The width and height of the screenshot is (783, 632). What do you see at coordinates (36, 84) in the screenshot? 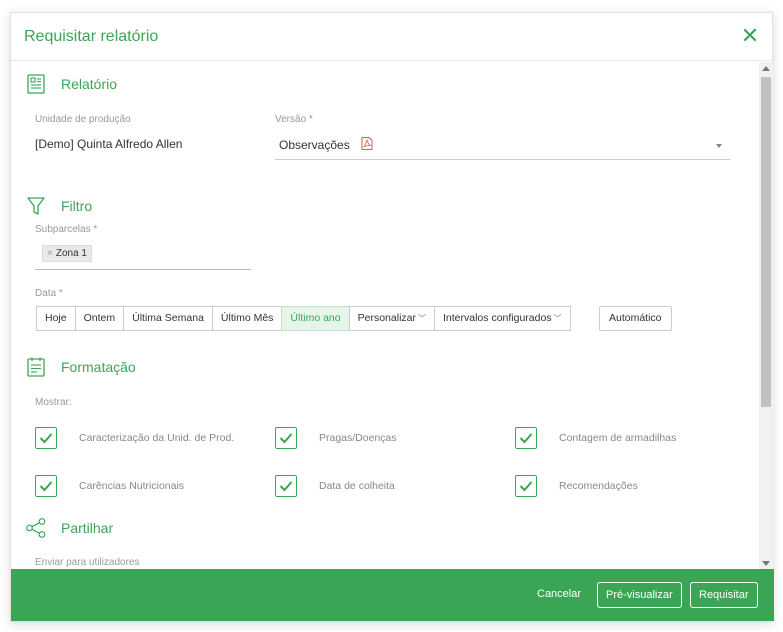
I see `report-icon` at bounding box center [36, 84].